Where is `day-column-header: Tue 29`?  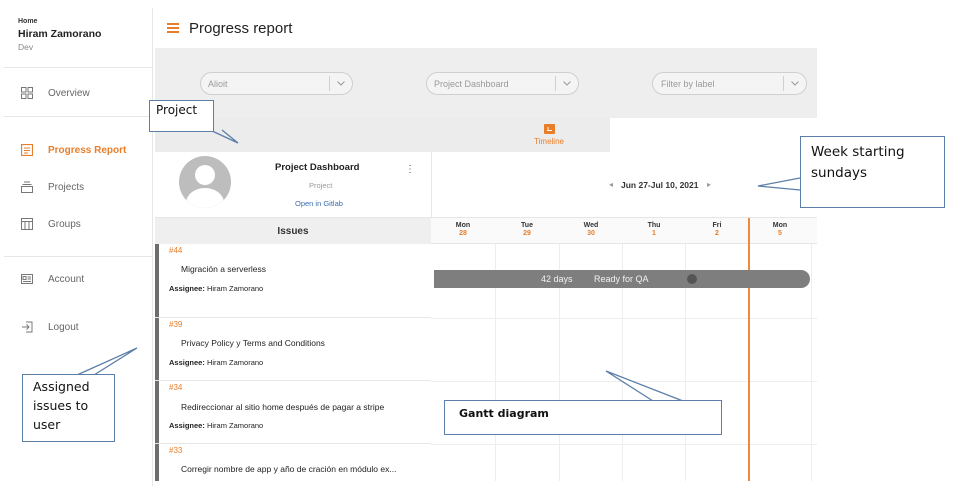
day-column-header: Tue 29 is located at coordinates (527, 229).